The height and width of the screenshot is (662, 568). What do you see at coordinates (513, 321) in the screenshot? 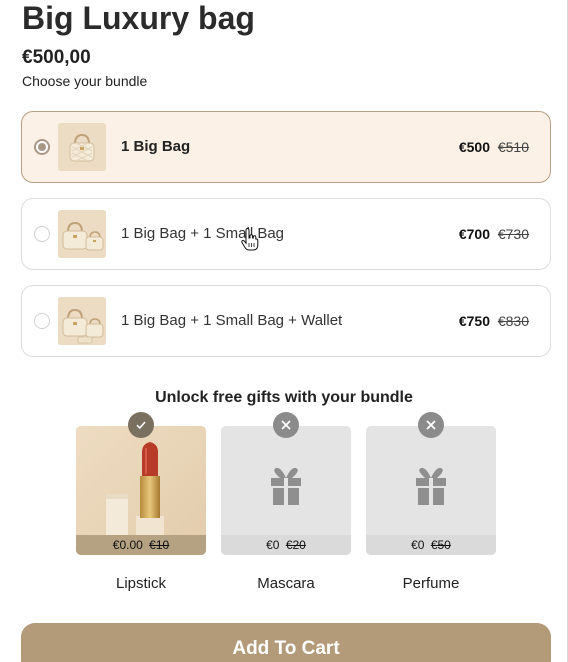
I see `bundle-compare-price-3: €830` at bounding box center [513, 321].